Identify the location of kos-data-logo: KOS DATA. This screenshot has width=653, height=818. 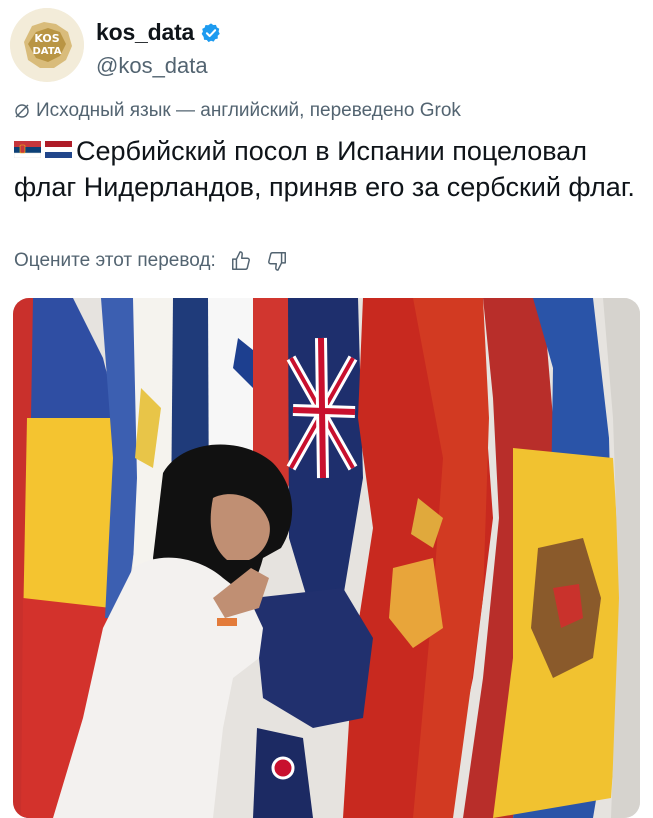
(47, 45).